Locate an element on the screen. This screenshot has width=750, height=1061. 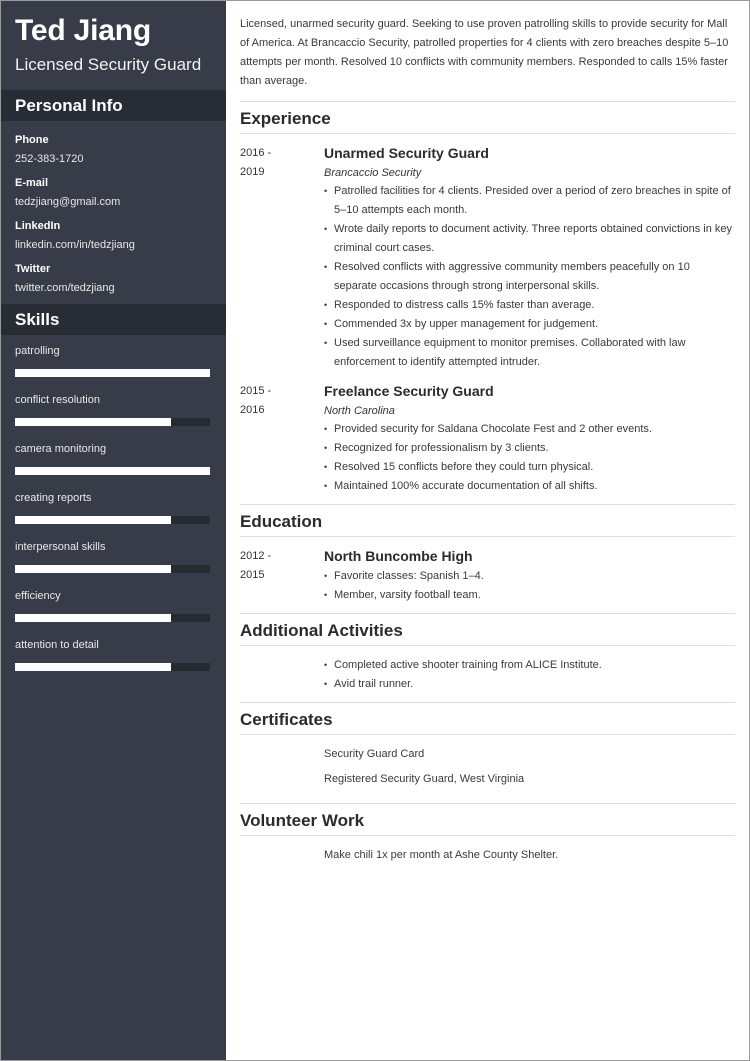
entry-title: North Buncombe High is located at coordinates (398, 556).